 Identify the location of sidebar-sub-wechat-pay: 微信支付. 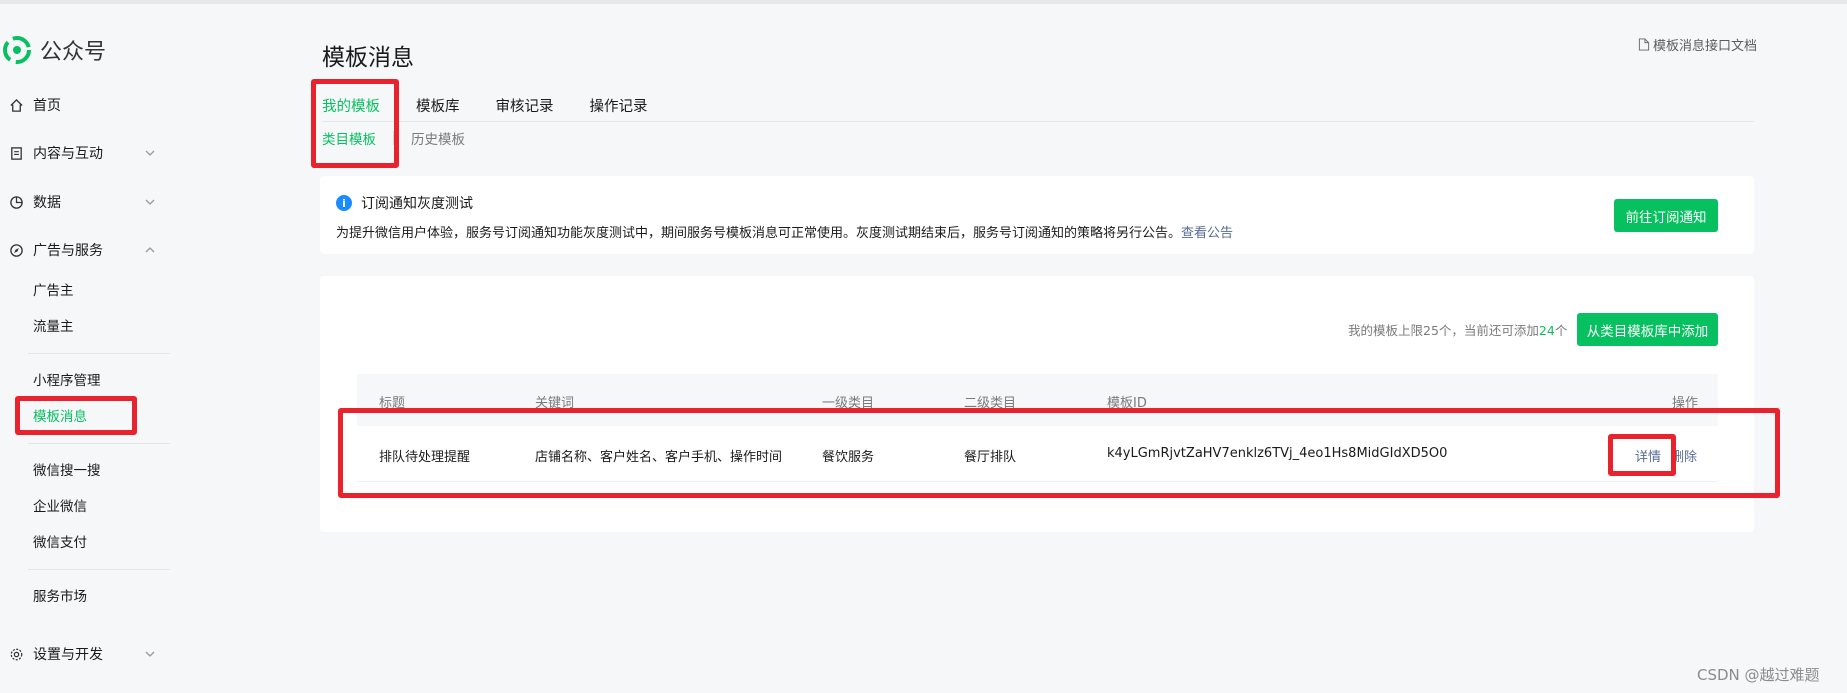
(60, 543).